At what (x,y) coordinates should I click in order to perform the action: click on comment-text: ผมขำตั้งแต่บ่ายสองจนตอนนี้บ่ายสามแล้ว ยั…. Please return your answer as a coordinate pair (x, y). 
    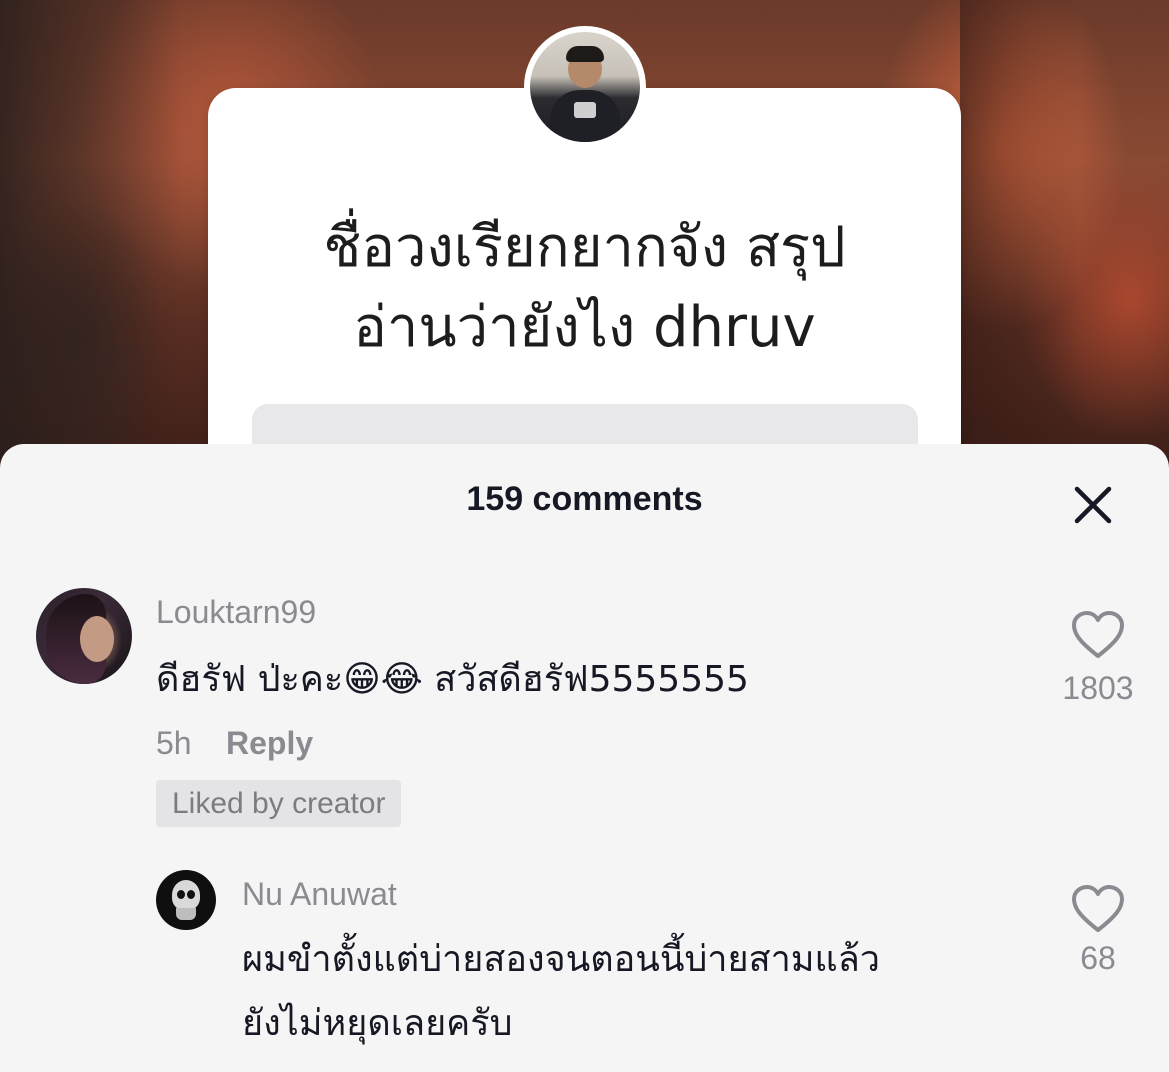
    Looking at the image, I should click on (561, 992).